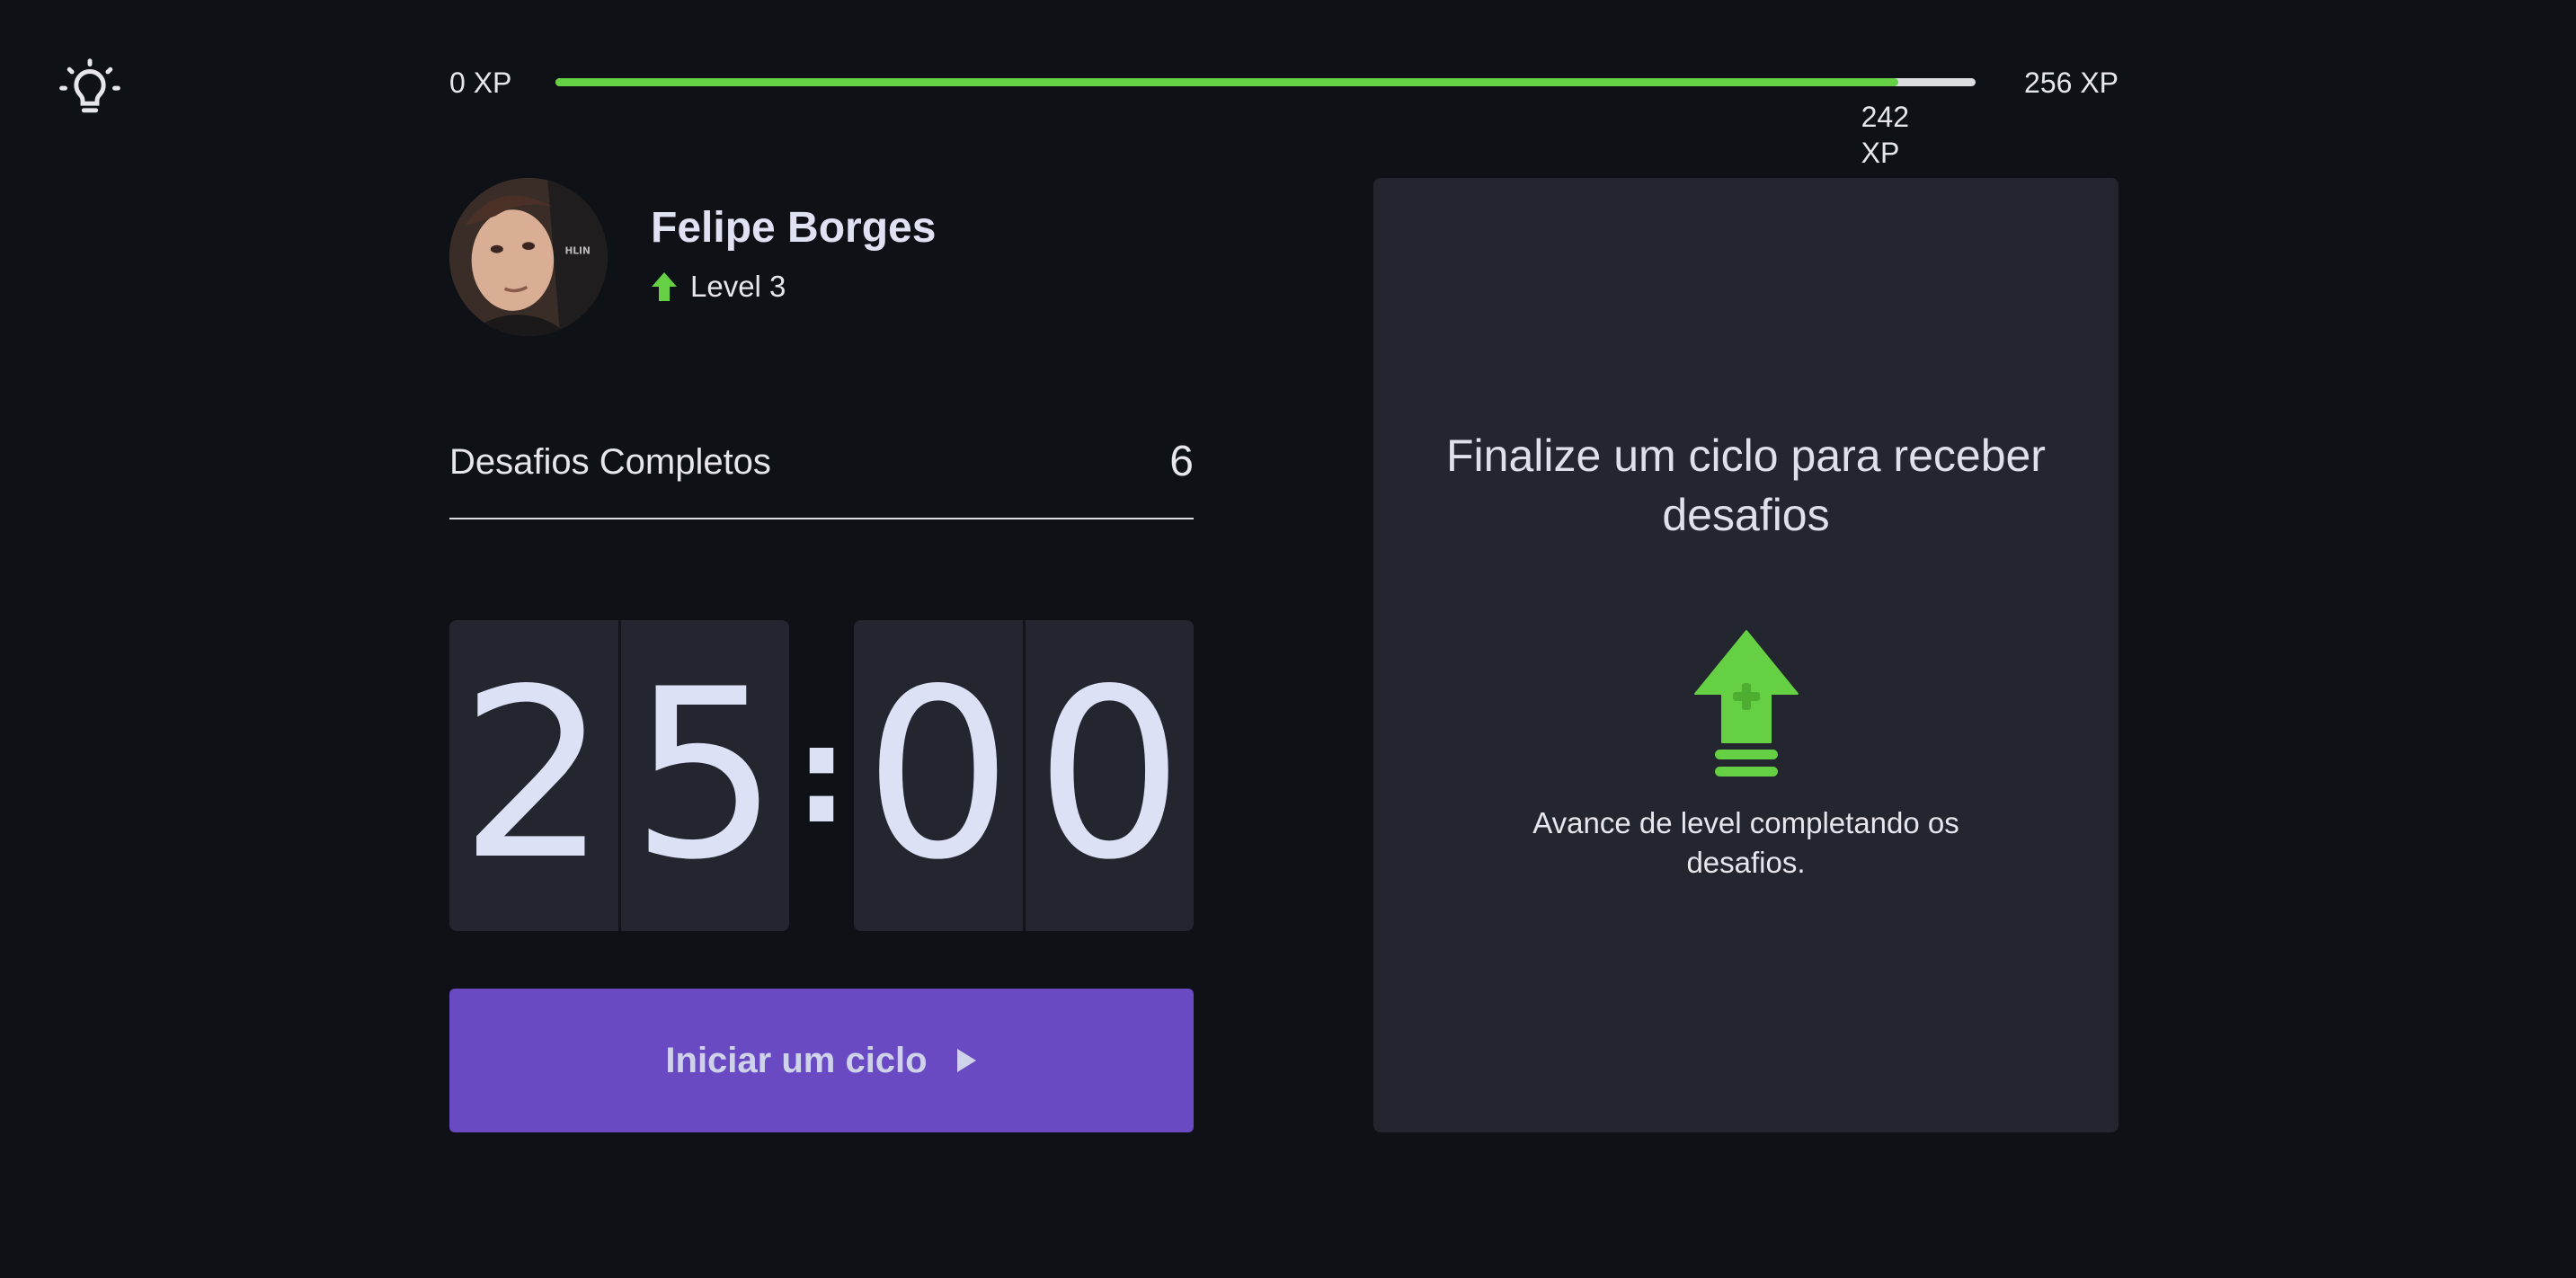 The width and height of the screenshot is (2576, 1278). I want to click on completed-challenges-count: 6, so click(1181, 461).